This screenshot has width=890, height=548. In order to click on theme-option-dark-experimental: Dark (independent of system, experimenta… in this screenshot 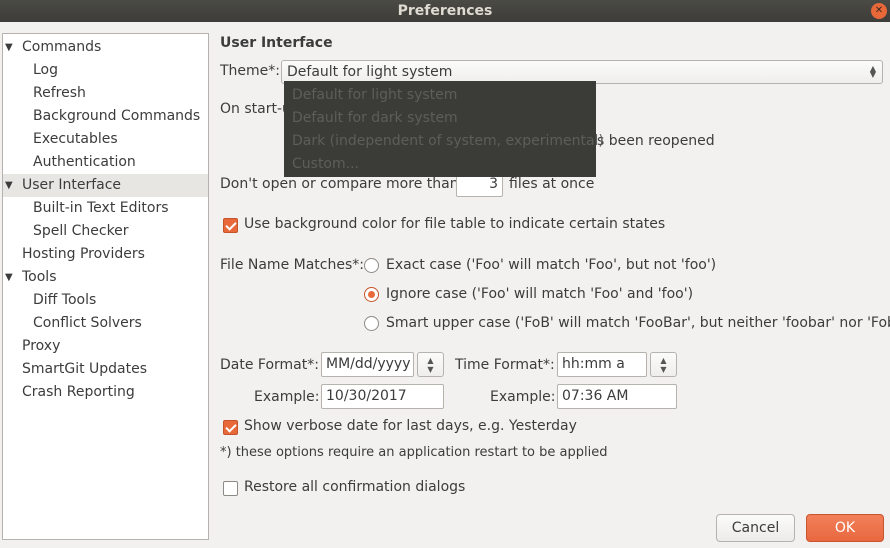, I will do `click(448, 141)`.